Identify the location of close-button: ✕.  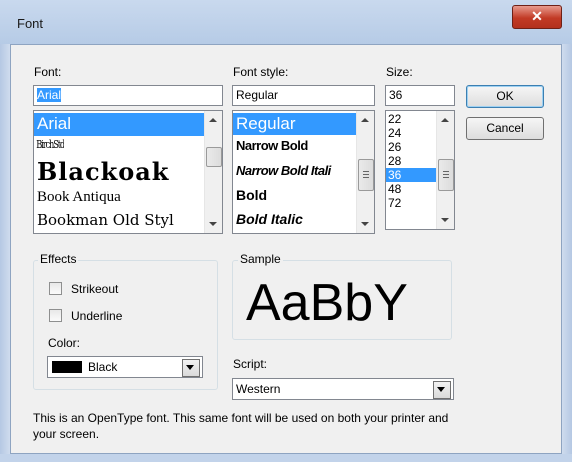
(537, 17).